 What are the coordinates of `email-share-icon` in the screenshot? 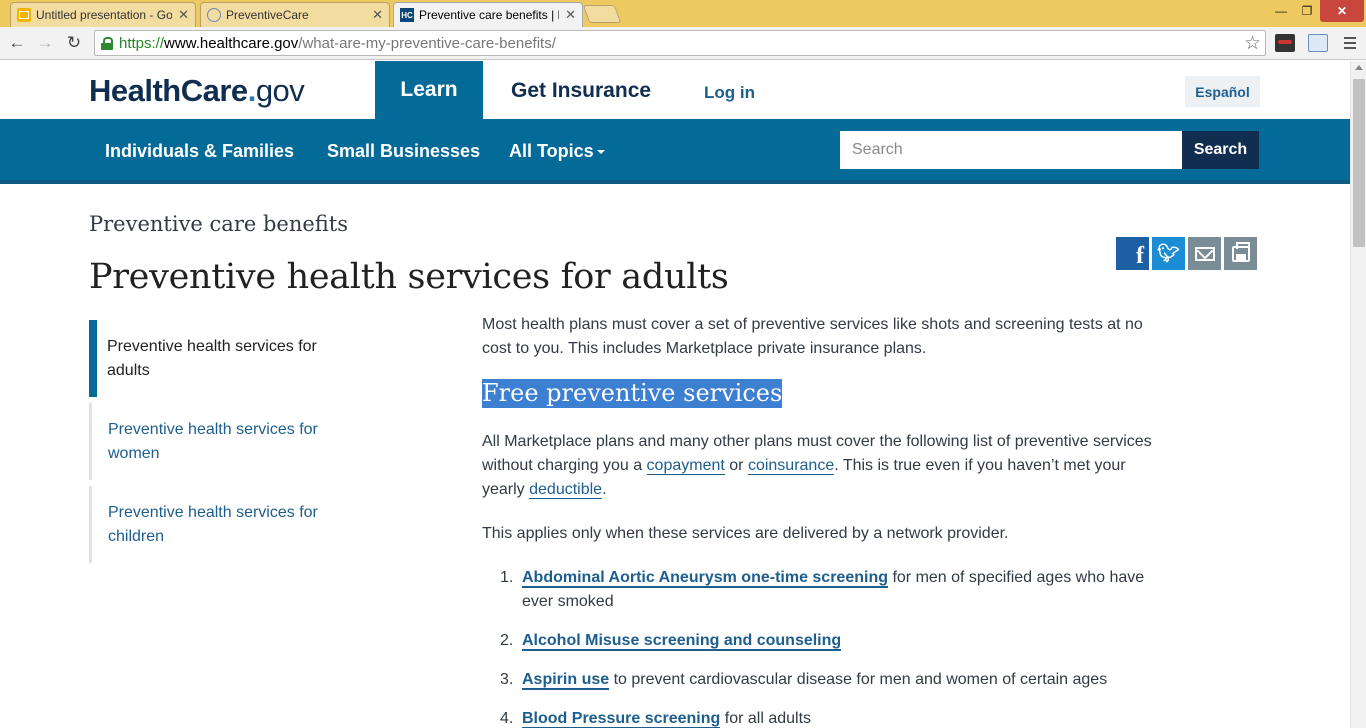 It's located at (1204, 253).